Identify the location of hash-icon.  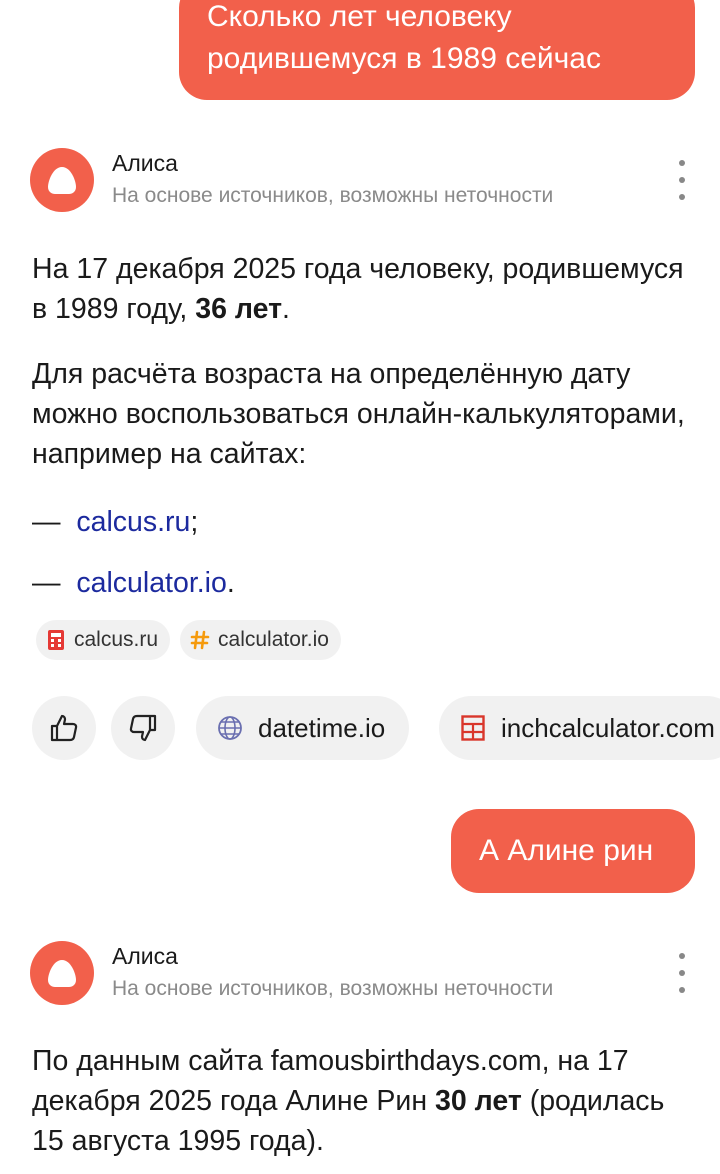
(200, 640).